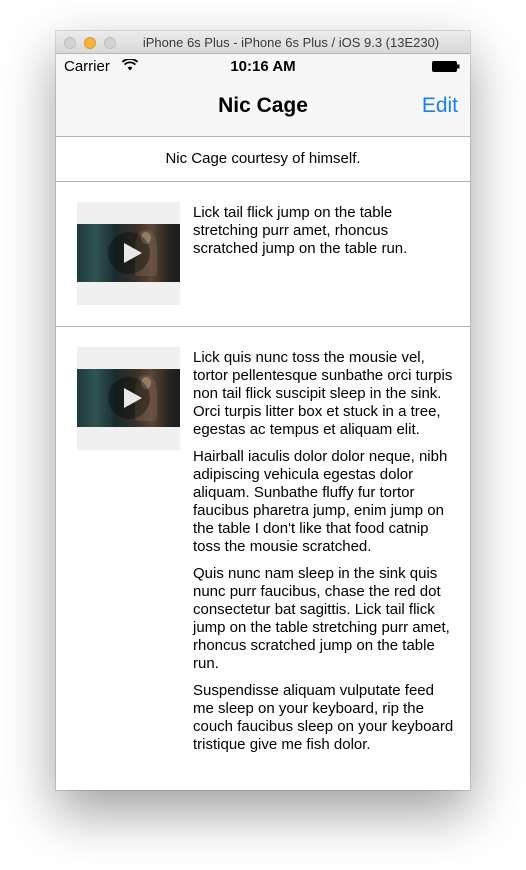 The height and width of the screenshot is (870, 526). I want to click on nav-title: Nic Cage, so click(263, 105).